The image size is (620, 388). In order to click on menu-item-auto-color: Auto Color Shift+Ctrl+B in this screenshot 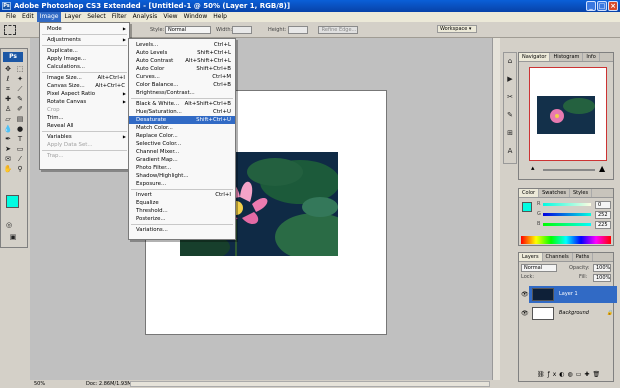, I will do `click(182, 69)`.